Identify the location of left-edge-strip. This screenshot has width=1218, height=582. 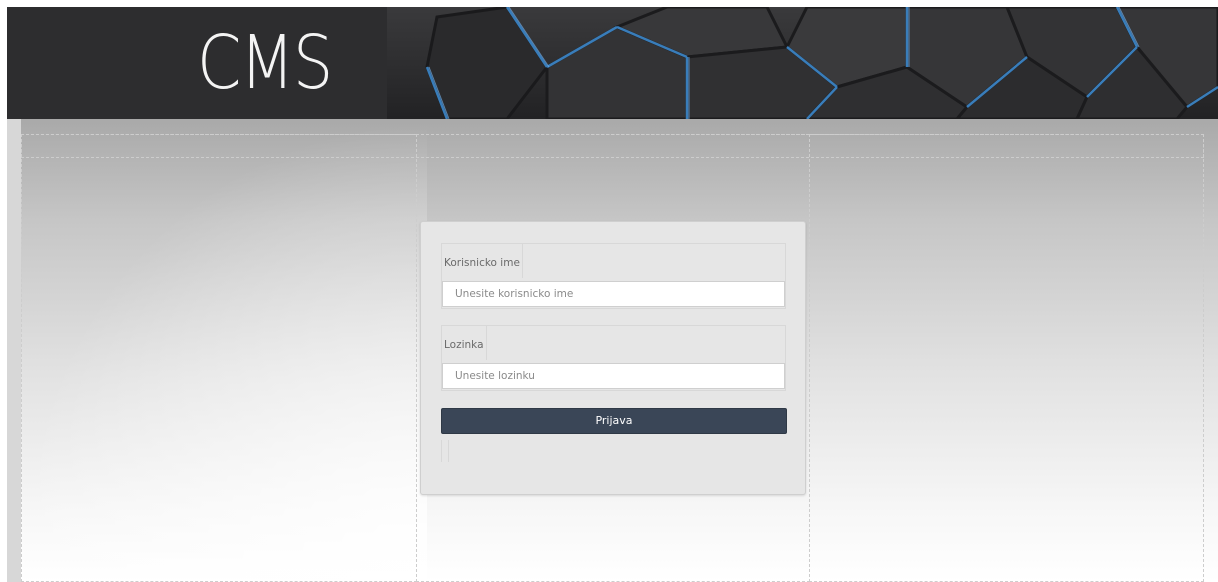
(14, 350).